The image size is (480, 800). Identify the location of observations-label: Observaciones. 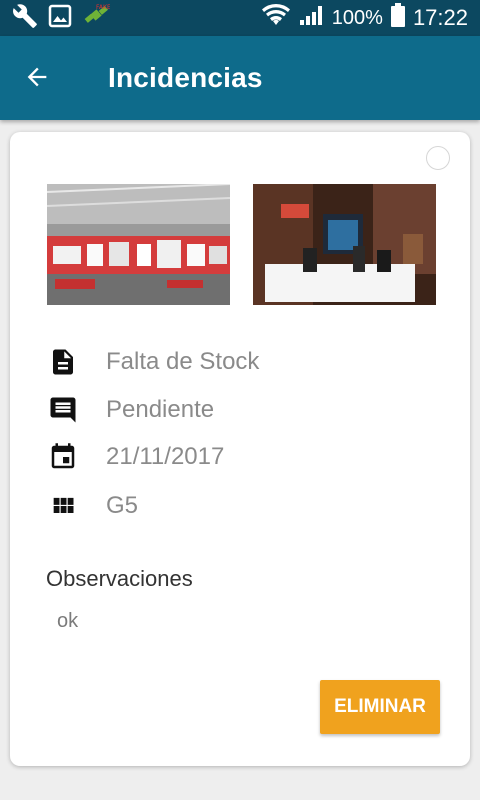
(119, 578).